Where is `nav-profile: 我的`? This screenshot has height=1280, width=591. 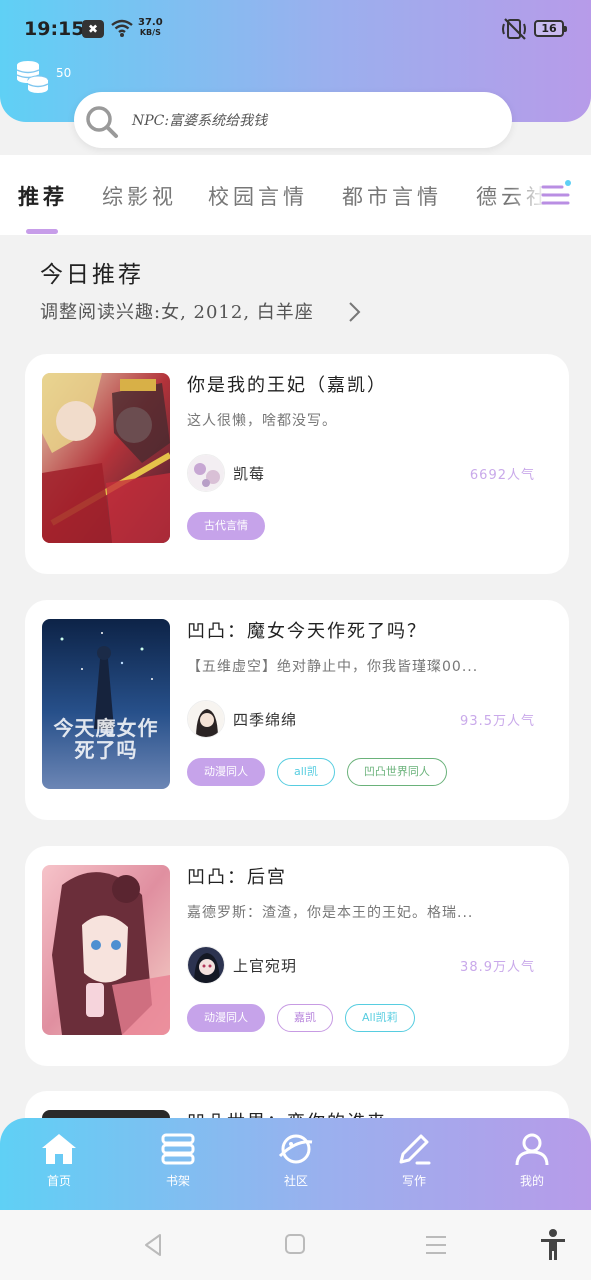 nav-profile: 我的 is located at coordinates (532, 1160).